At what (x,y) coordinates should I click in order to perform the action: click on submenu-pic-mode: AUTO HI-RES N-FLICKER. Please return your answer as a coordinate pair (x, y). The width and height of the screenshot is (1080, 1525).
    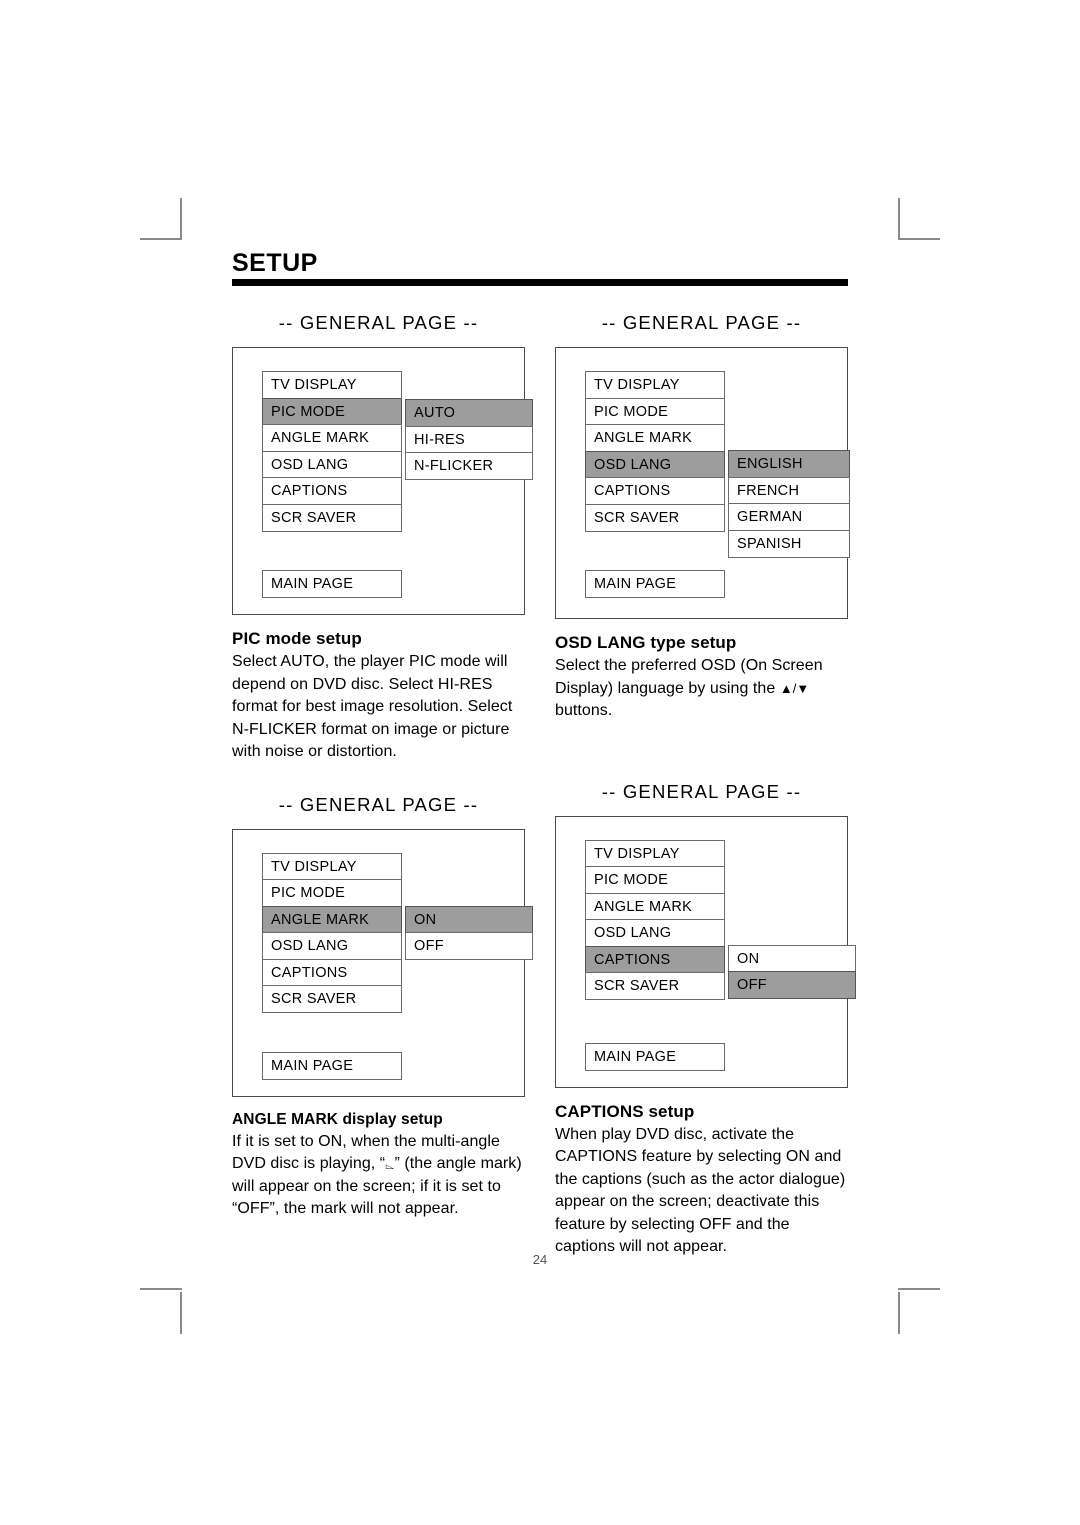
    Looking at the image, I should click on (469, 440).